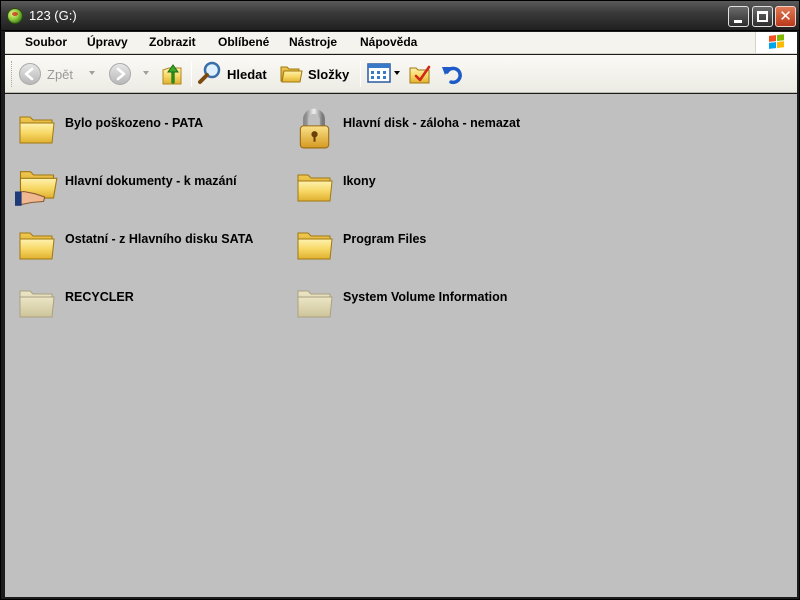 The height and width of the screenshot is (600, 800). I want to click on item-label: Hlavní disk - záloha - nemazat, so click(432, 123).